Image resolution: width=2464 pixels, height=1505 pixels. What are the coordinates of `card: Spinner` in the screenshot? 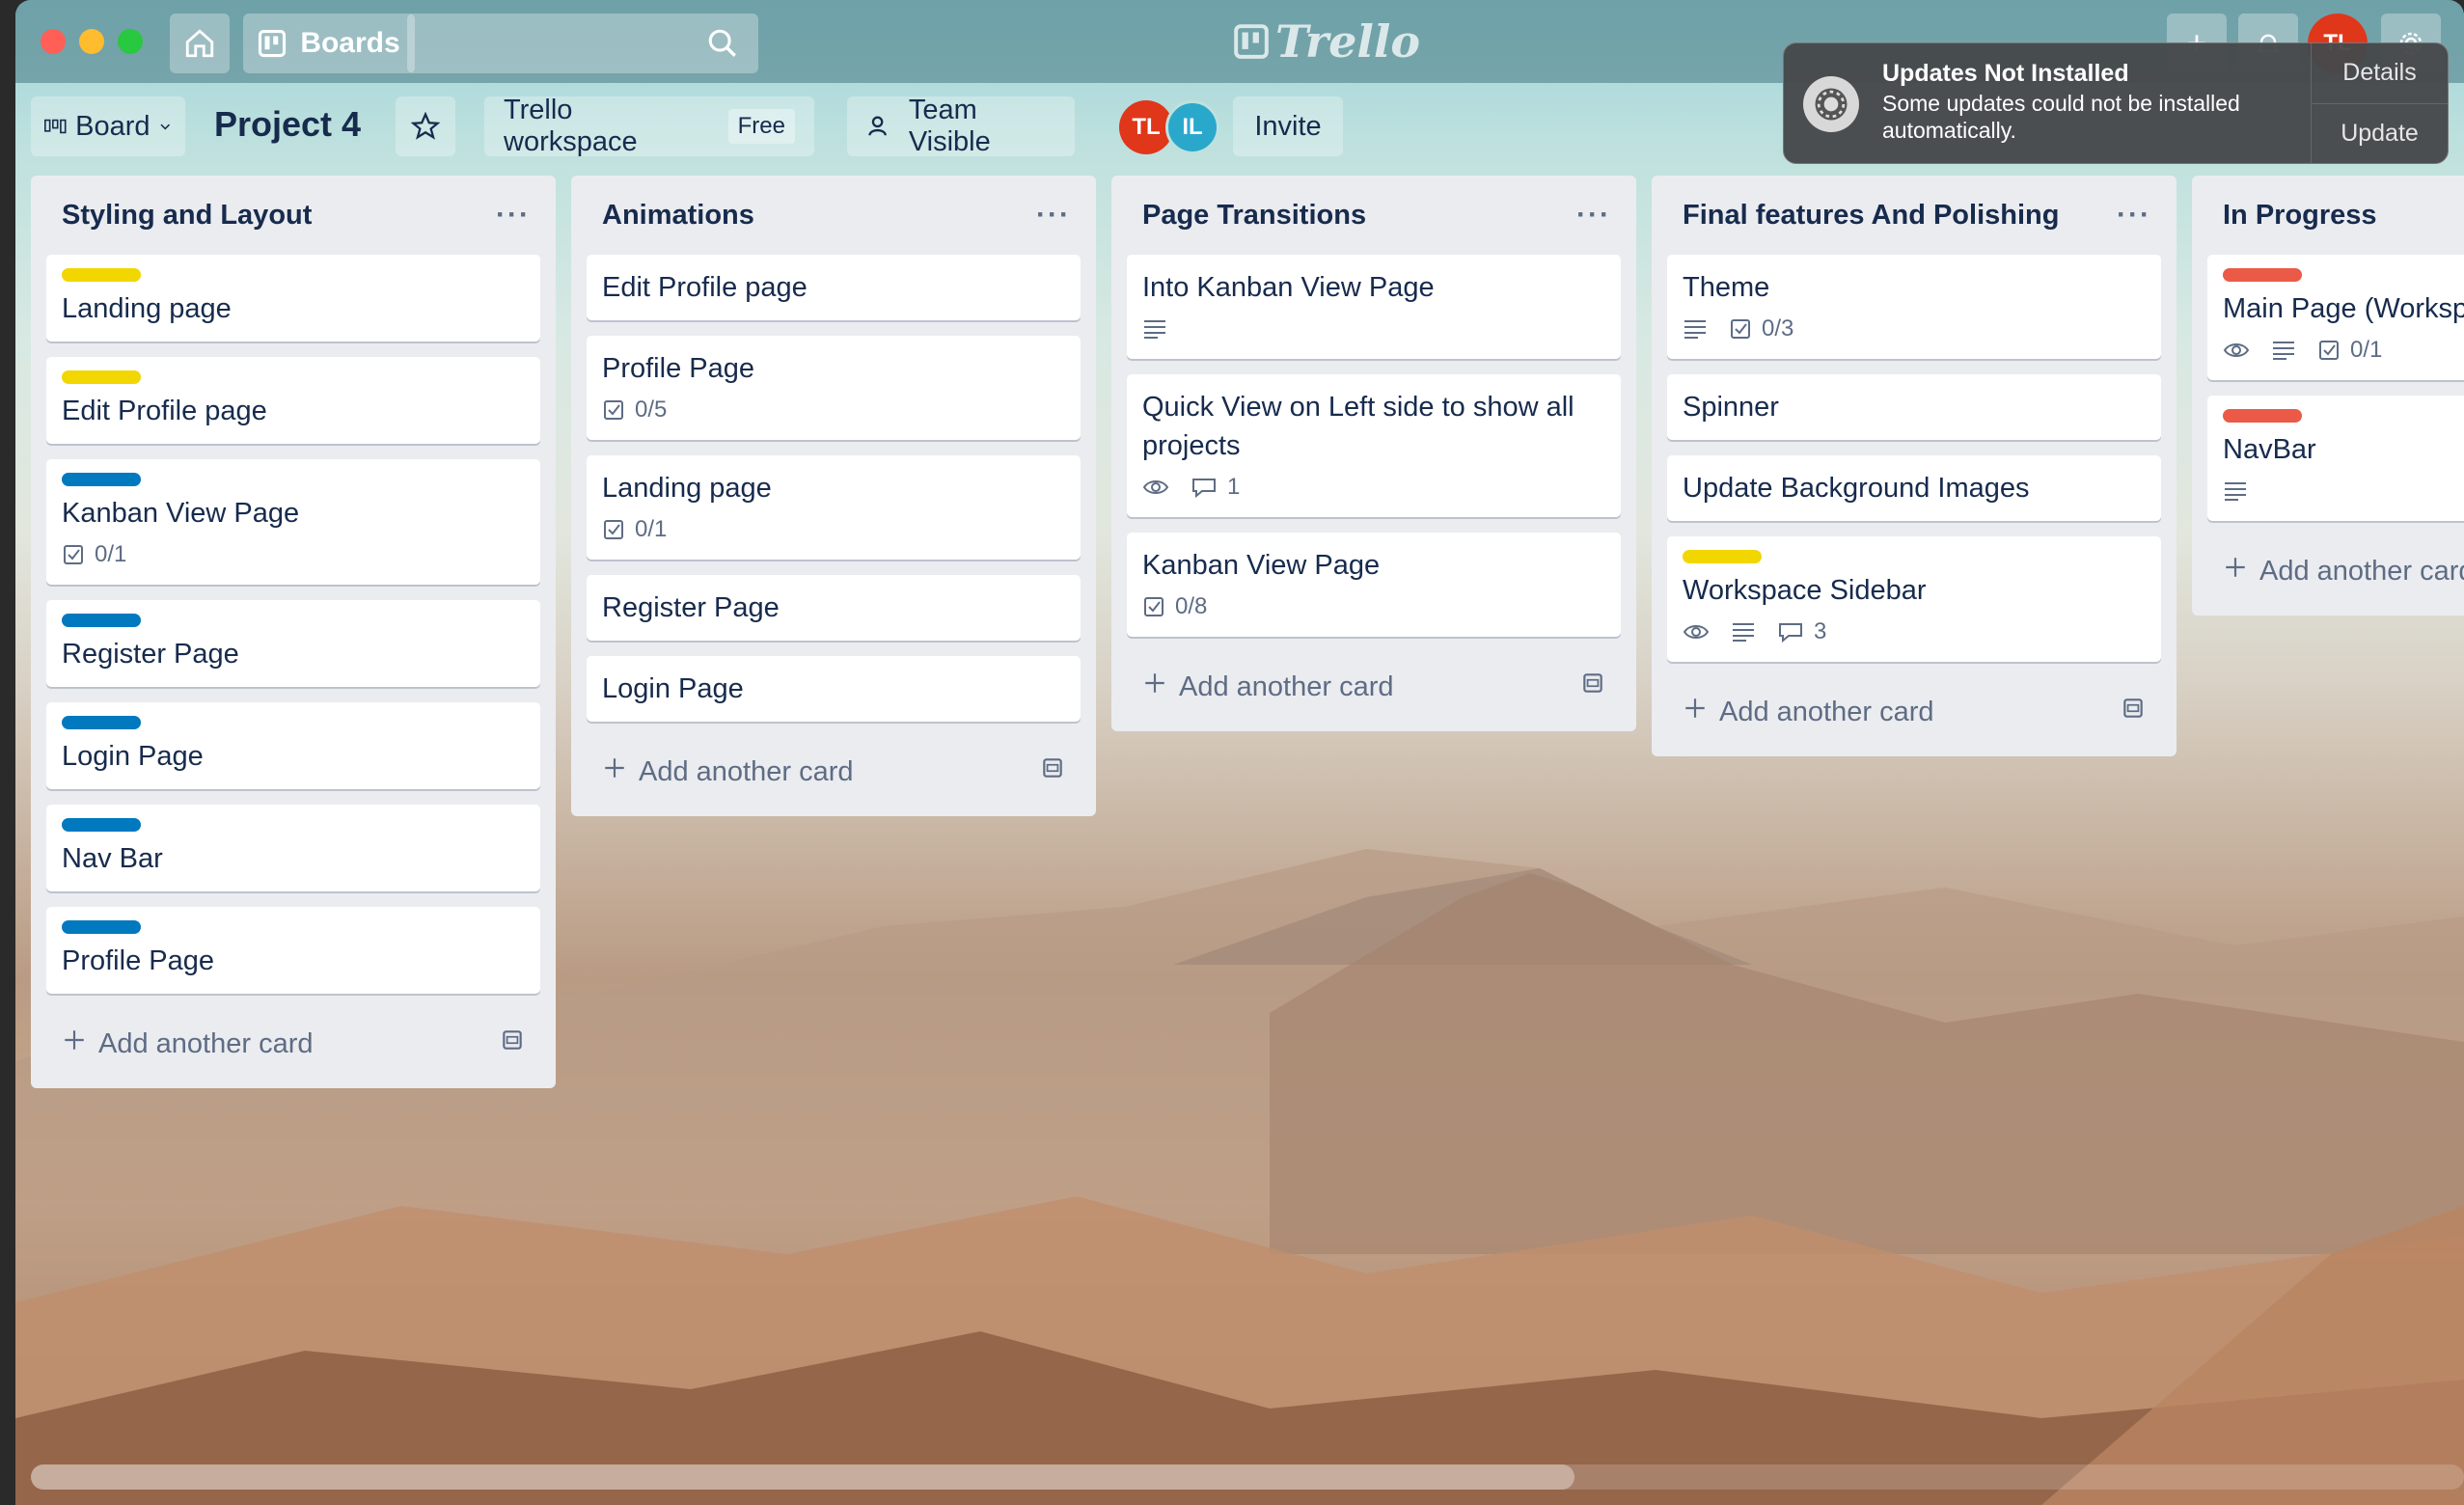 It's located at (1914, 407).